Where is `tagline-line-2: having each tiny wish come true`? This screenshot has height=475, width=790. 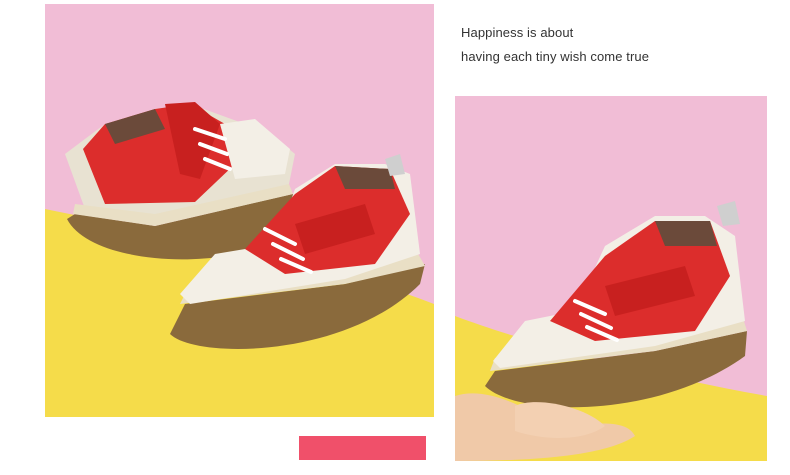
tagline-line-2: having each tiny wish come true is located at coordinates (555, 56).